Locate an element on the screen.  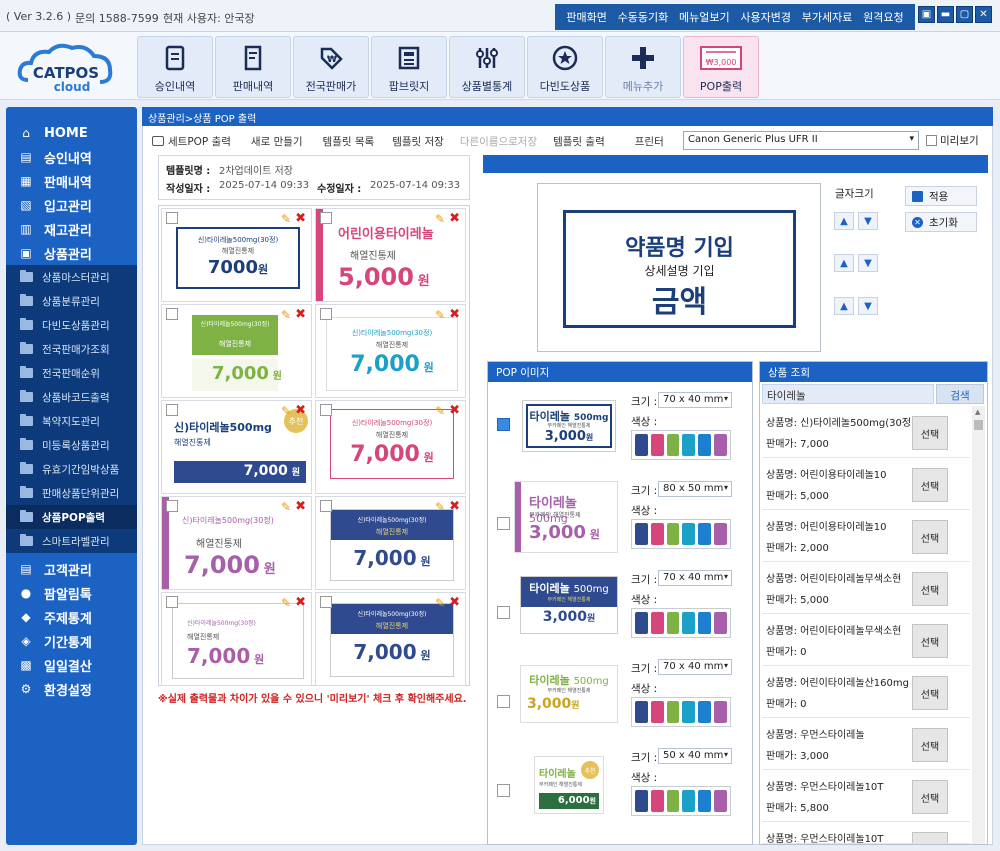
preview-price: 금액 is located at coordinates (679, 299).